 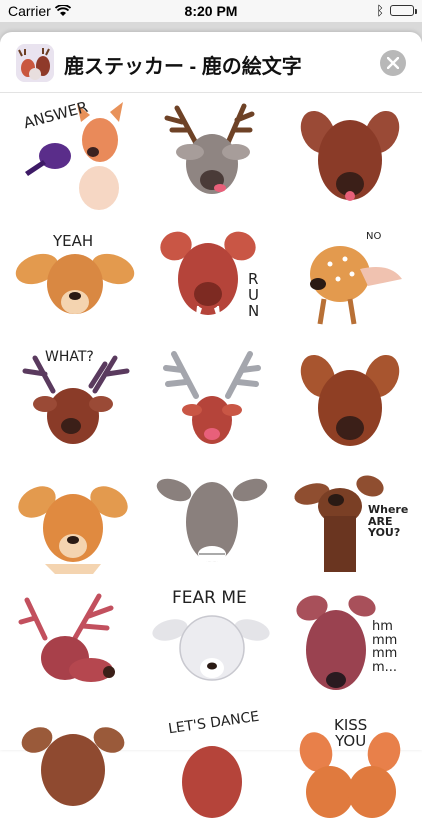 What do you see at coordinates (212, 279) in the screenshot?
I see `sticker-run-deer: RUN` at bounding box center [212, 279].